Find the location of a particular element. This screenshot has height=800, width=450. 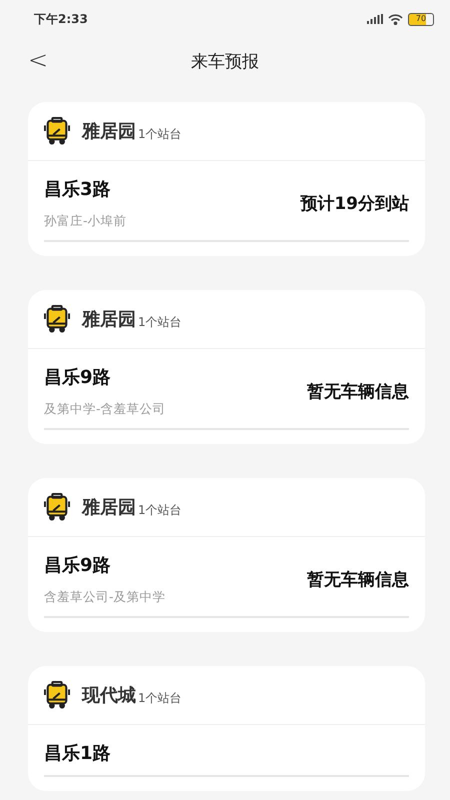

route-name: 昌乐3路 is located at coordinates (78, 189).